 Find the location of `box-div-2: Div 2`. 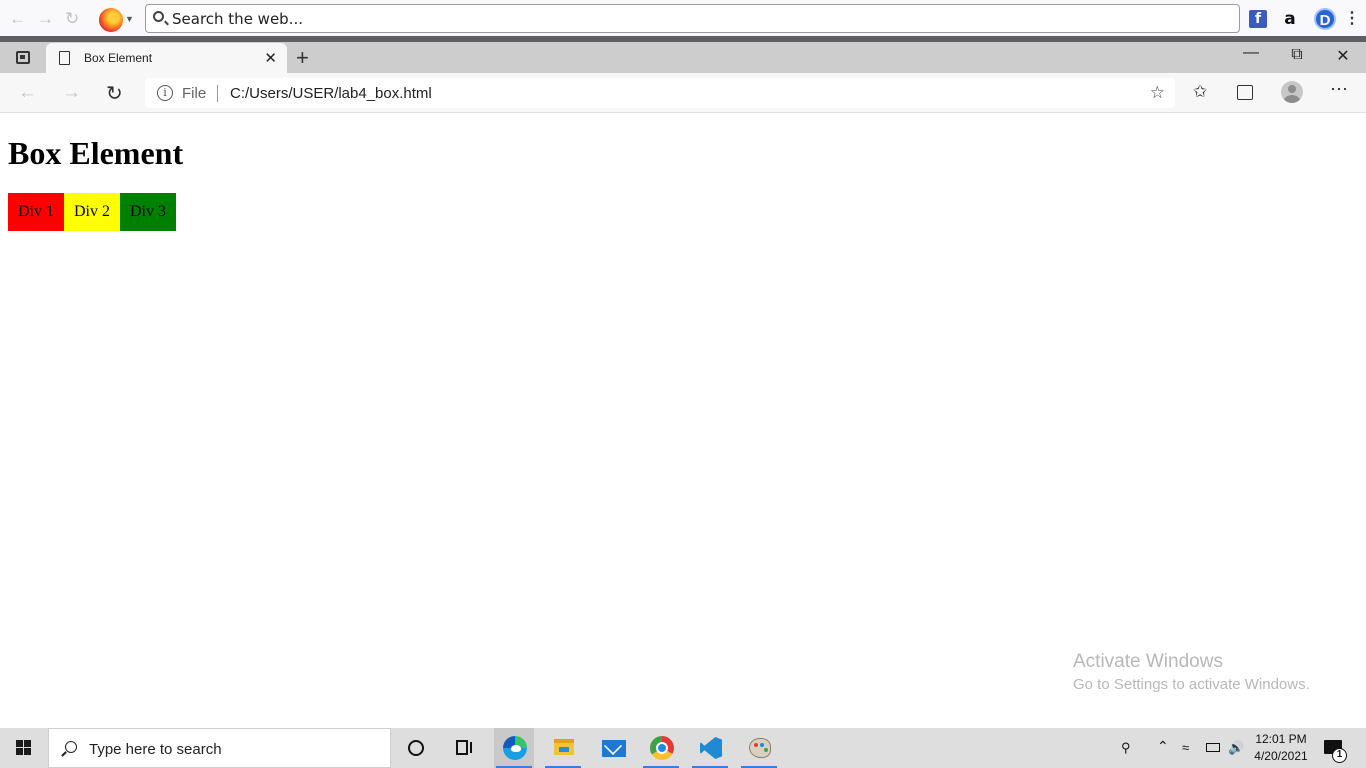

box-div-2: Div 2 is located at coordinates (92, 212).